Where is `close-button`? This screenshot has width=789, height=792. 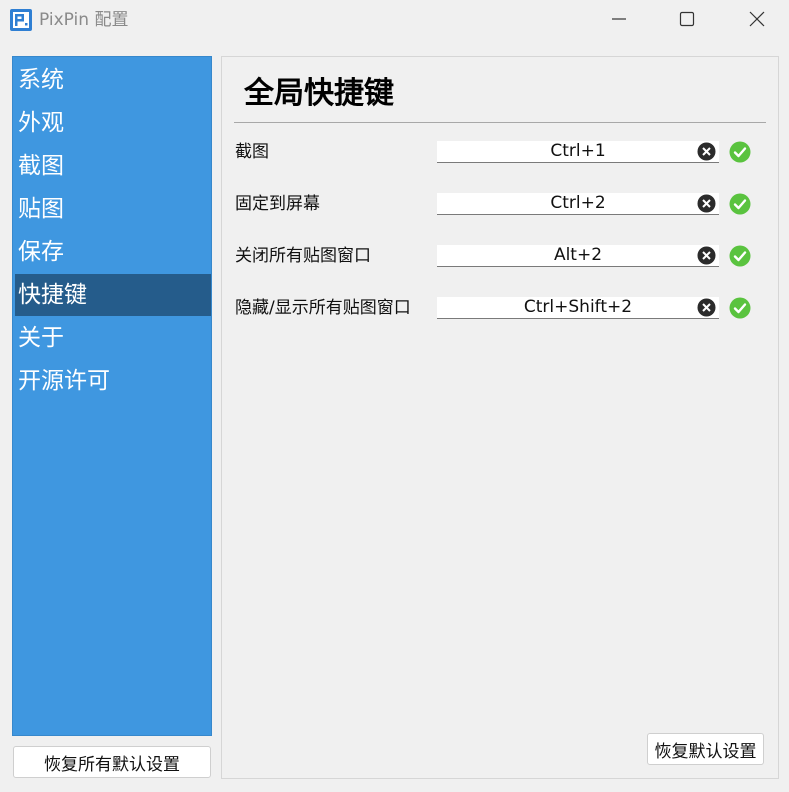 close-button is located at coordinates (757, 21).